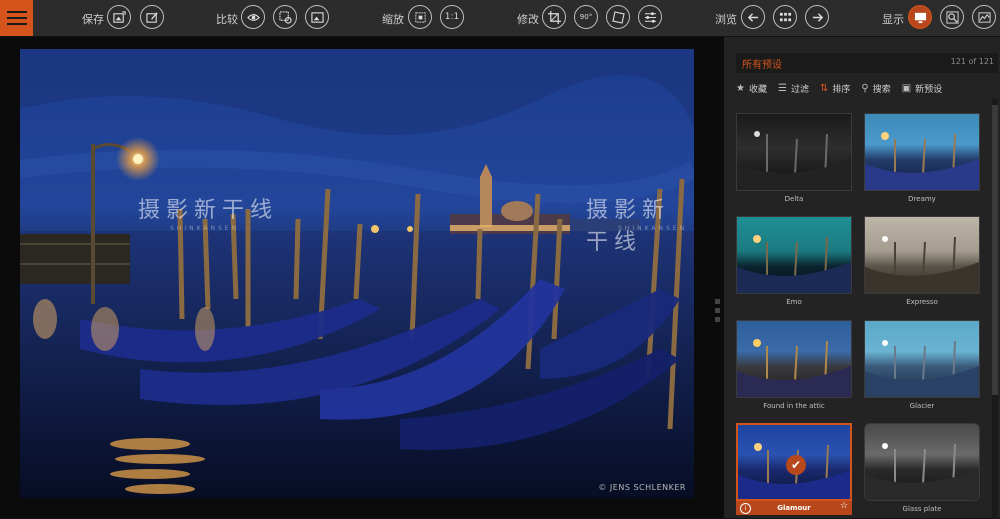 Image resolution: width=1000 pixels, height=519 pixels. What do you see at coordinates (740, 88) in the screenshot?
I see `star-icon: ★` at bounding box center [740, 88].